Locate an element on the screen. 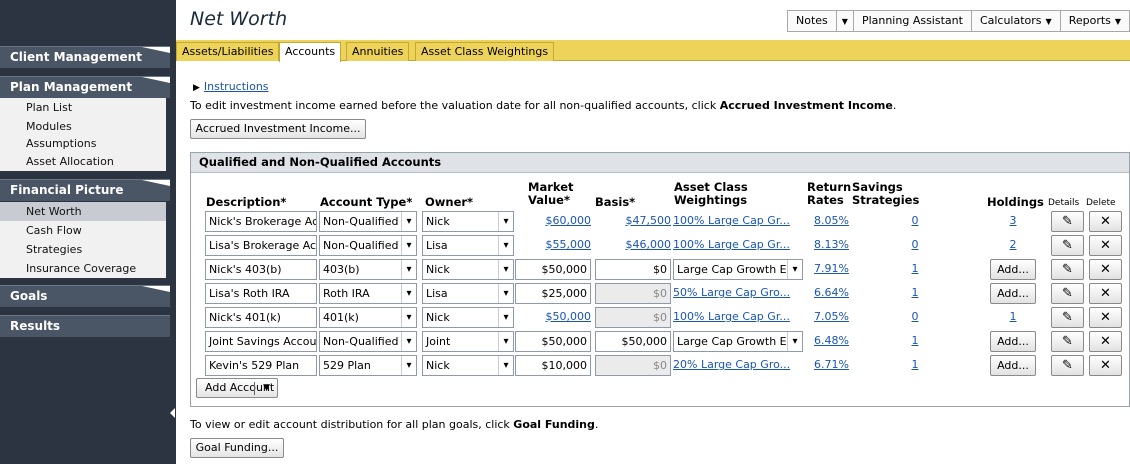 The height and width of the screenshot is (464, 1130). owner-select: Lisa ▾ is located at coordinates (468, 245).